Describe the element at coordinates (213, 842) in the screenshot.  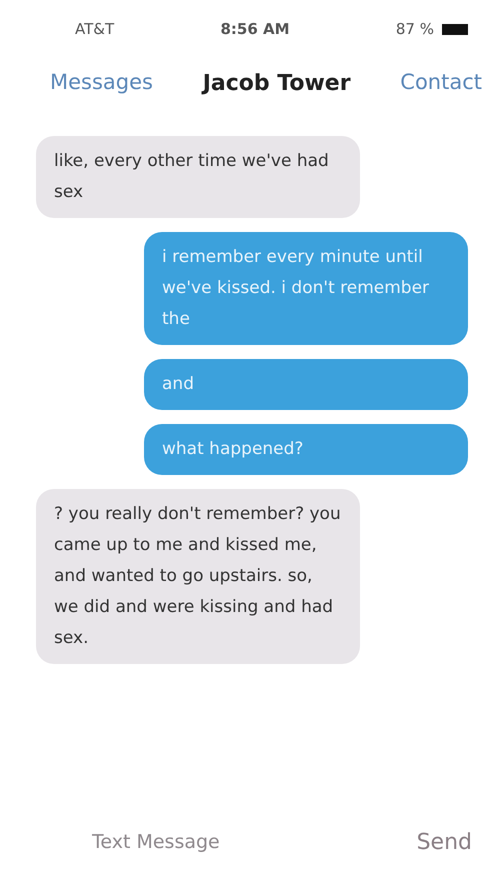
I see `message-field: Text Message` at that location.